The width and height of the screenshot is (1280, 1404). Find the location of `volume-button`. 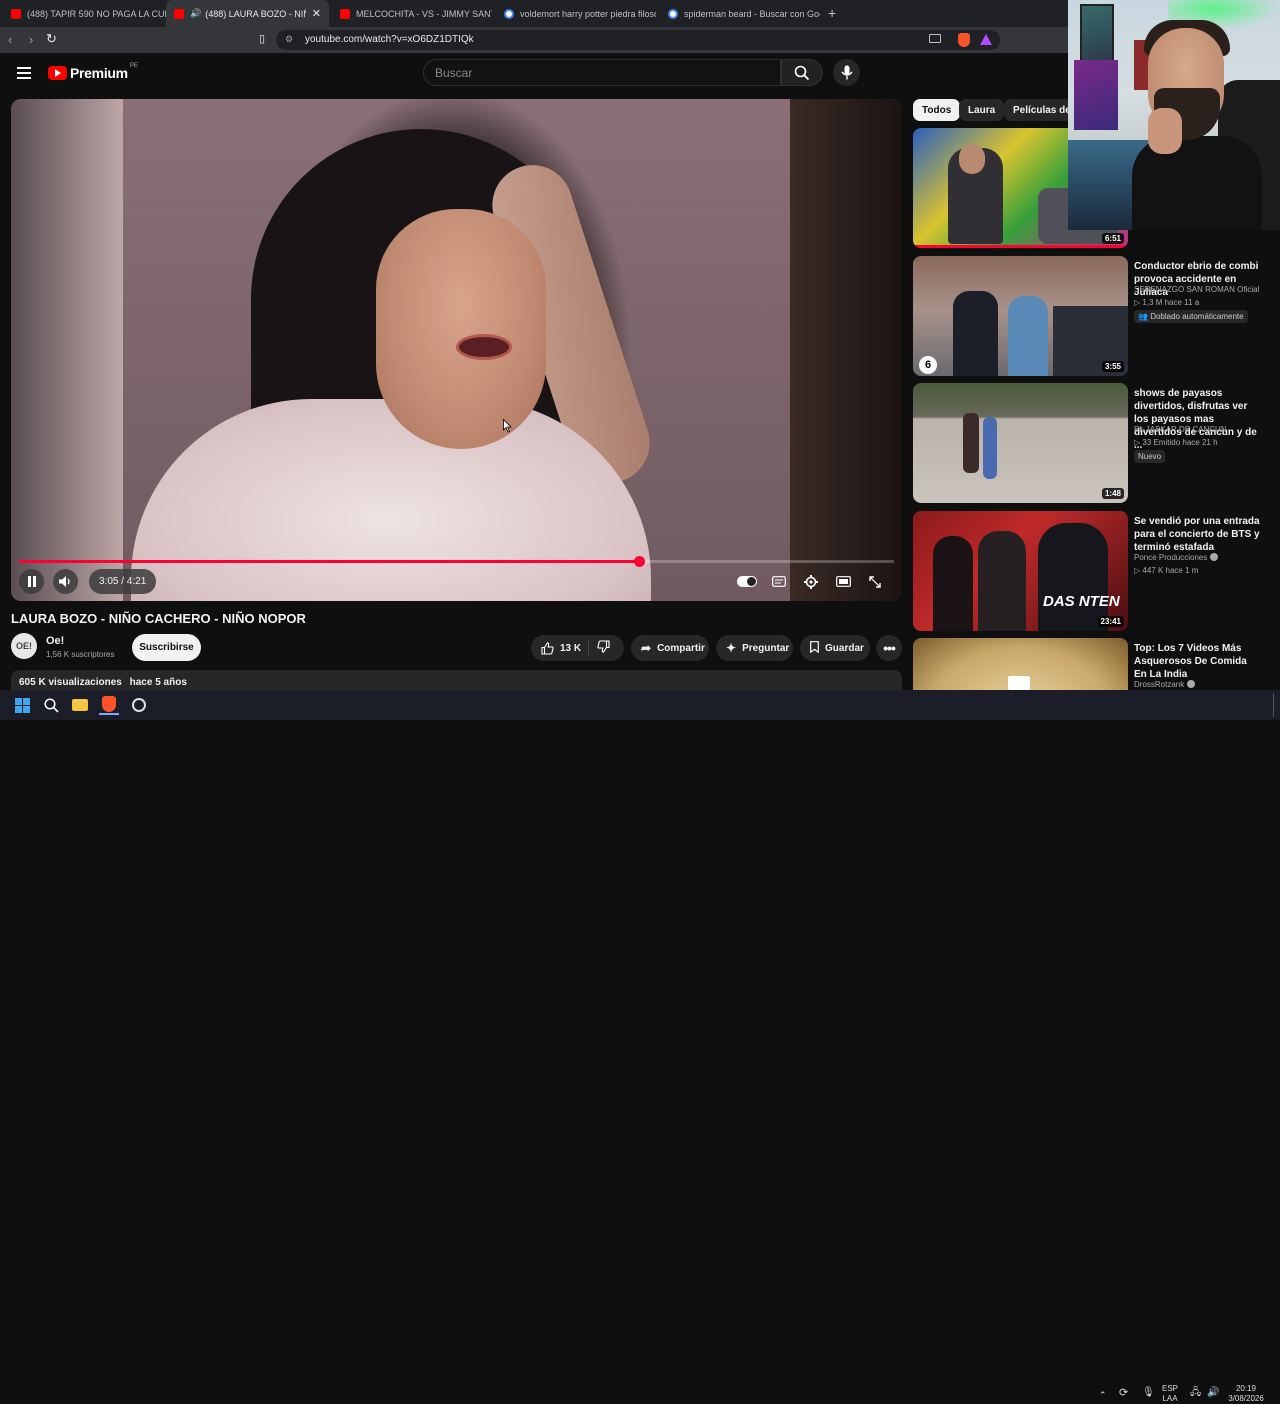

volume-button is located at coordinates (65, 581).